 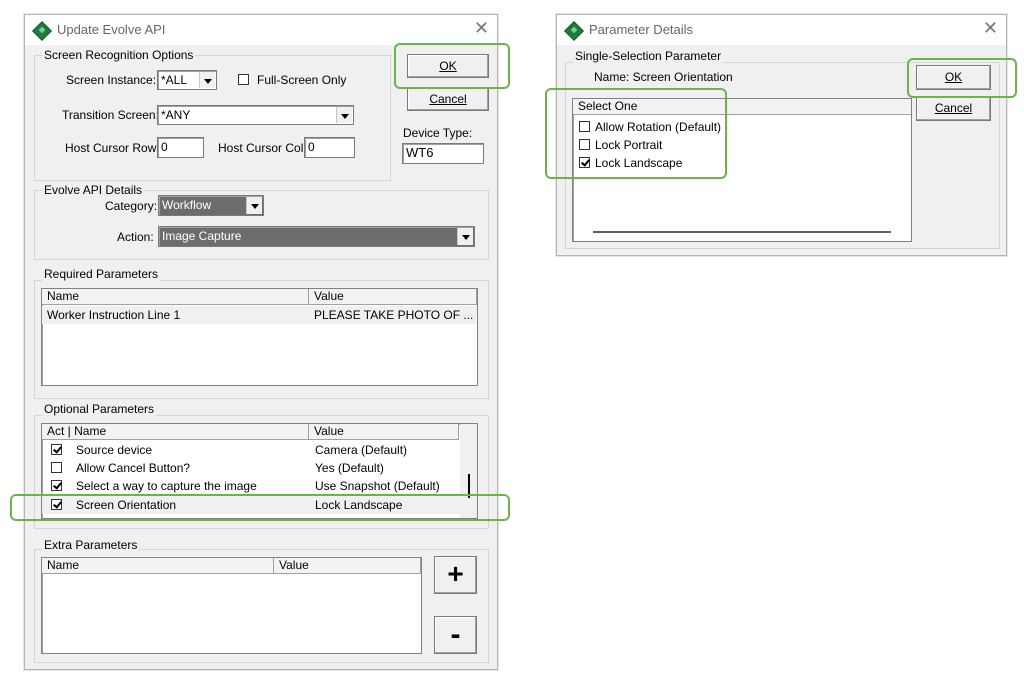 What do you see at coordinates (119, 55) in the screenshot?
I see `screen-recognition-legend: Screen Recognition Options` at bounding box center [119, 55].